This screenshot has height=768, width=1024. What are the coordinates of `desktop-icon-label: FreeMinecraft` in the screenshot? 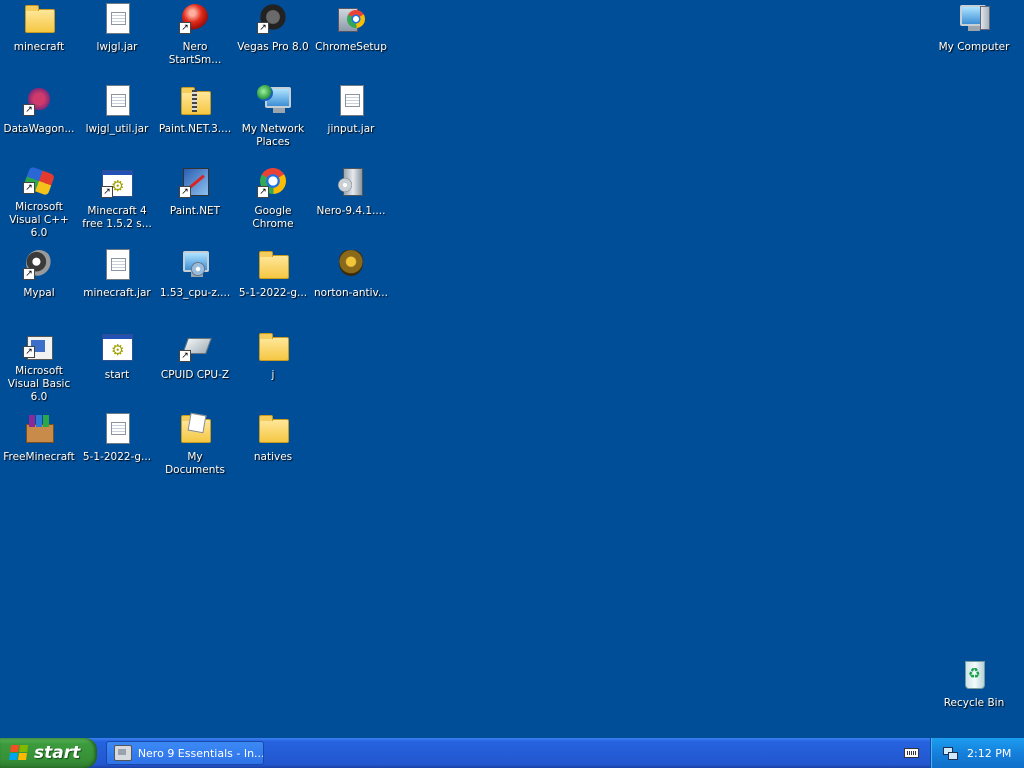 It's located at (39, 457).